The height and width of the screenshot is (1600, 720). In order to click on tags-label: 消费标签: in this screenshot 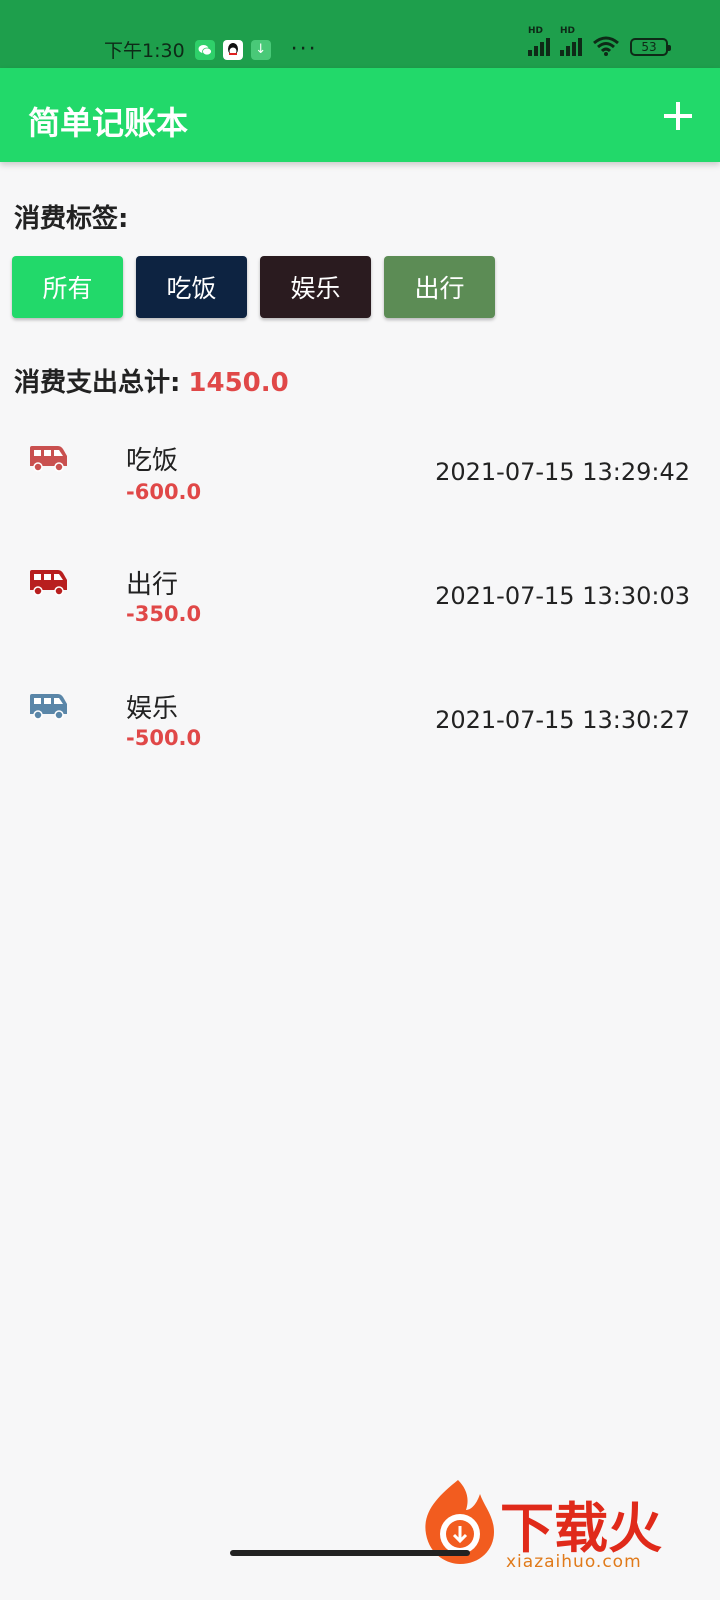, I will do `click(71, 219)`.